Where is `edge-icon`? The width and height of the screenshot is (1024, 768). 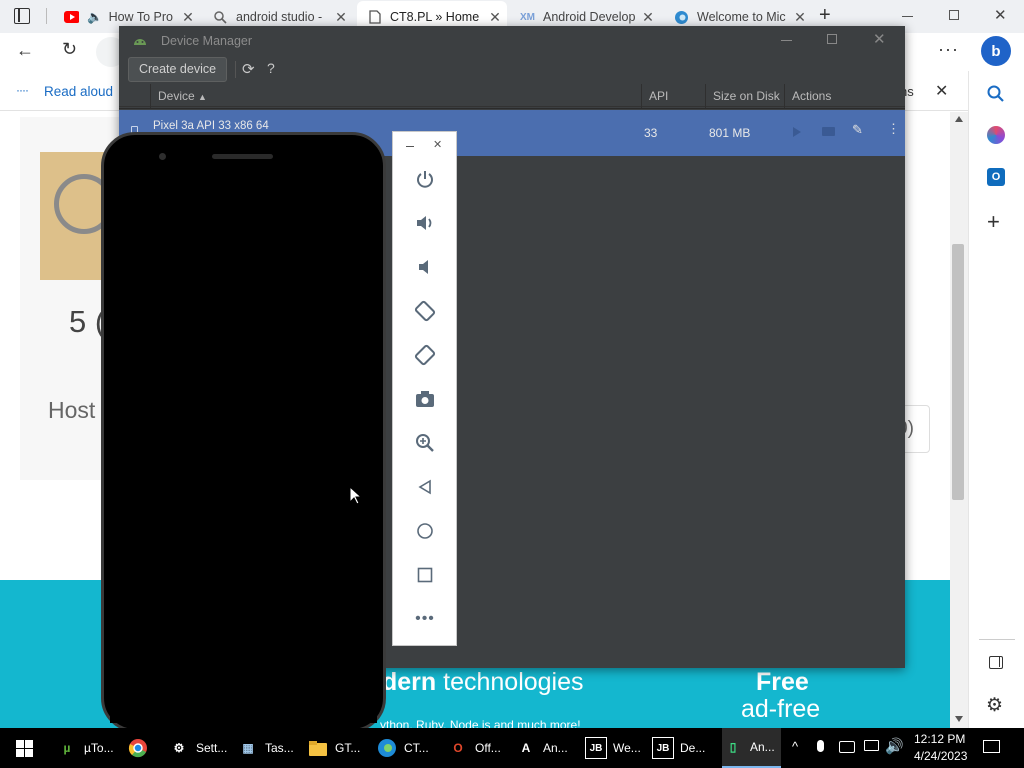
edge-icon is located at coordinates (387, 748).